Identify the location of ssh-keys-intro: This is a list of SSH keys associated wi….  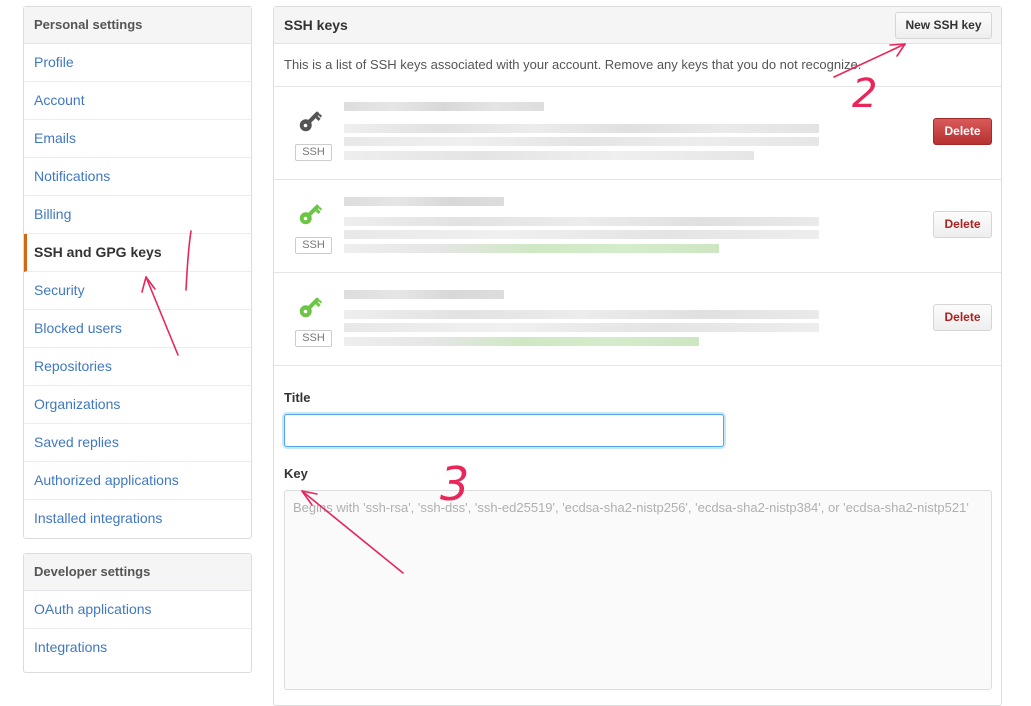
(637, 65).